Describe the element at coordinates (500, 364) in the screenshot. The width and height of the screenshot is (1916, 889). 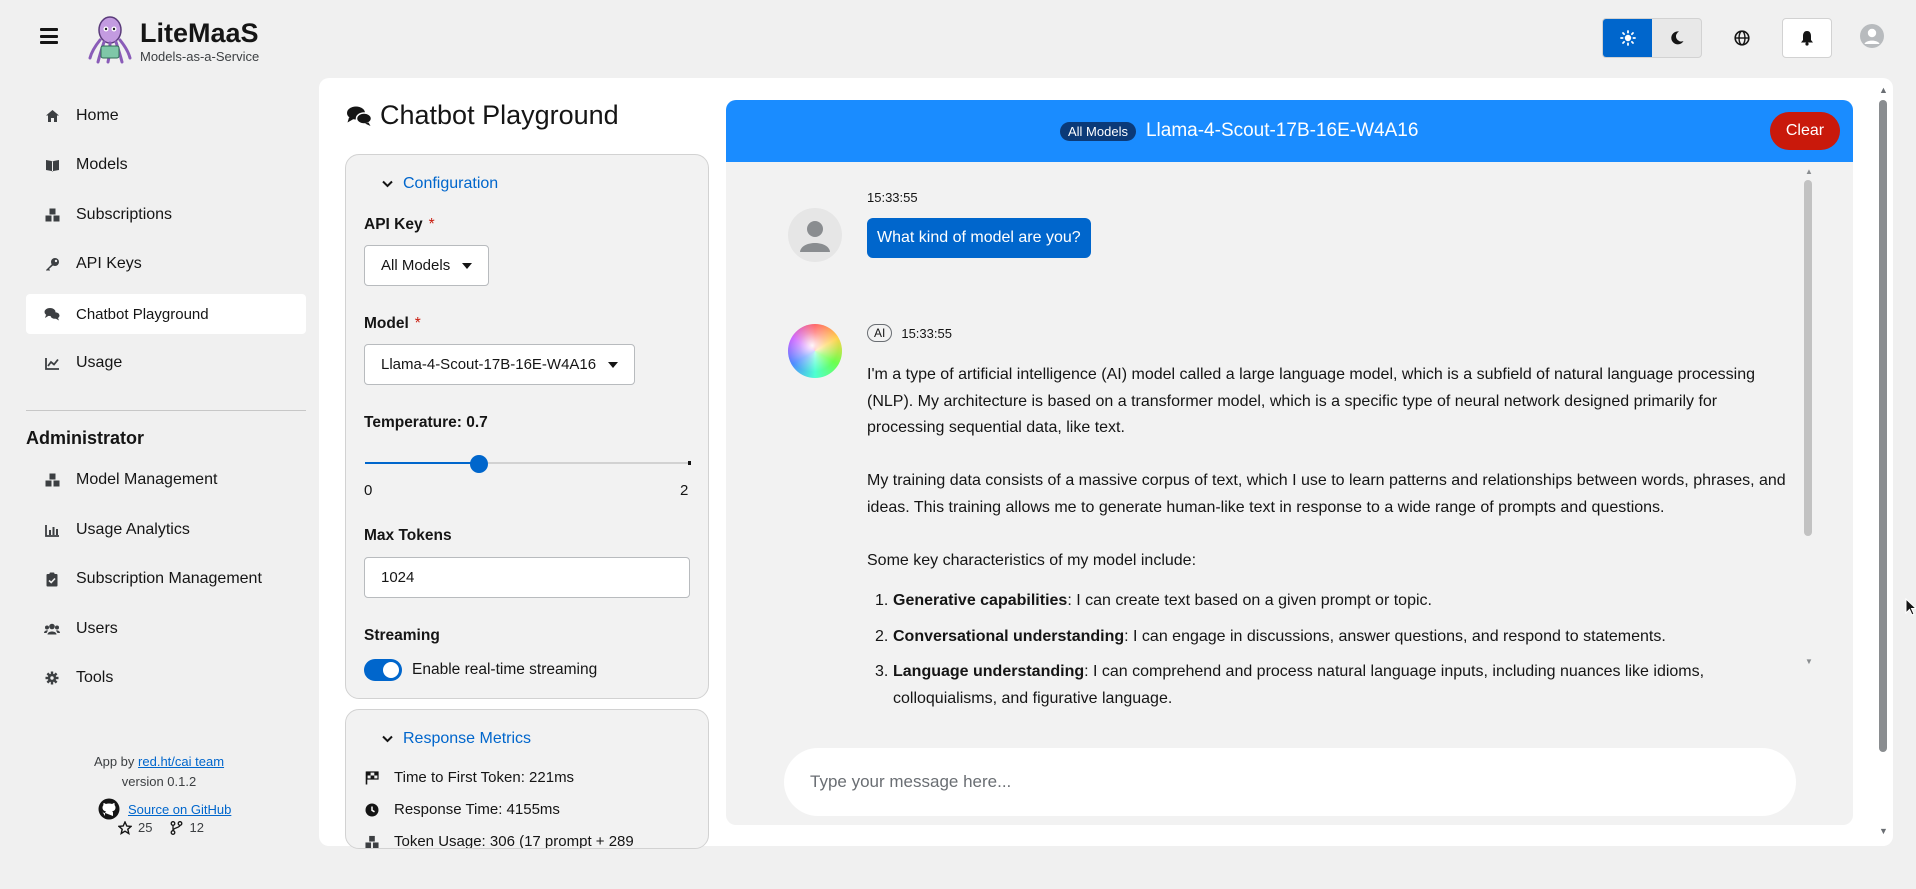
I see `model-select: Llama-4-Scout-17B-16E-W4A16` at that location.